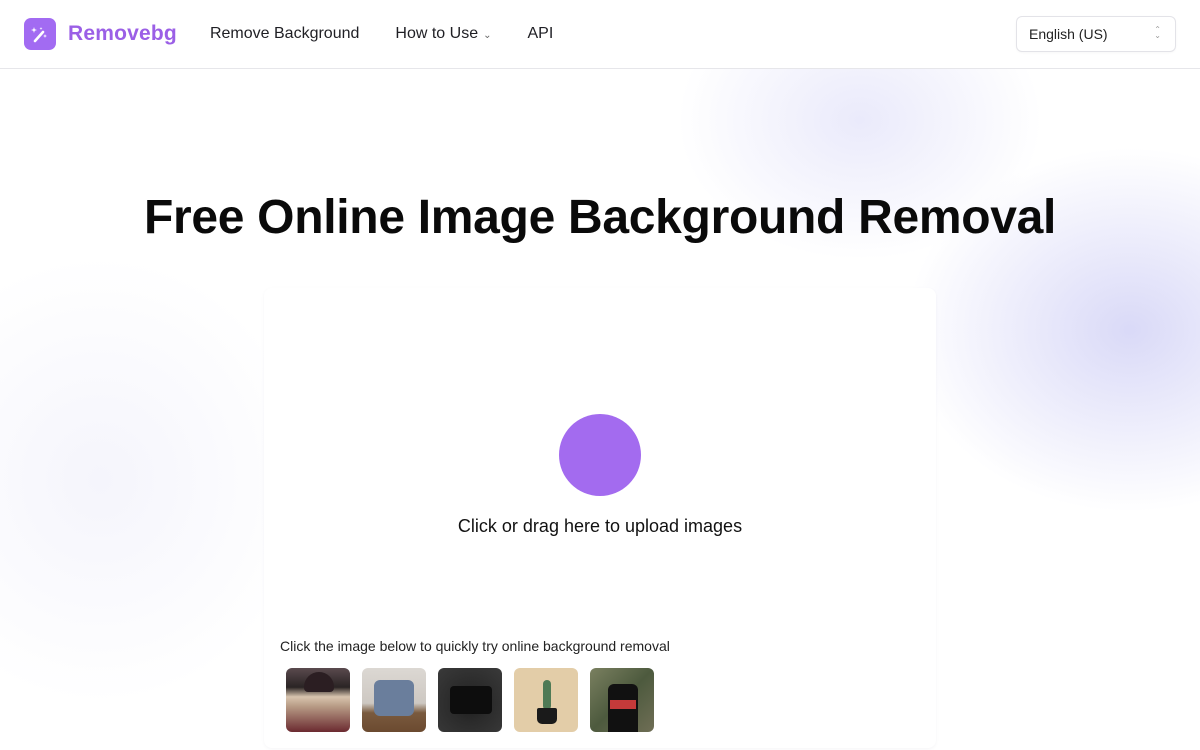 Image resolution: width=1200 pixels, height=750 pixels. Describe the element at coordinates (1068, 34) in the screenshot. I see `language-selected-value: English (US)` at that location.